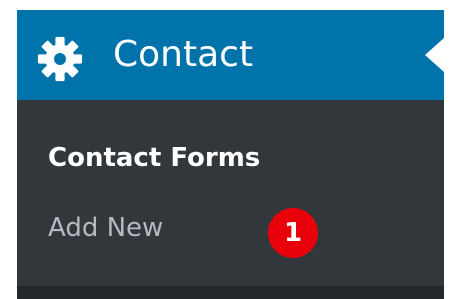 Image resolution: width=451 pixels, height=299 pixels. What do you see at coordinates (60, 59) in the screenshot?
I see `gear-icon` at bounding box center [60, 59].